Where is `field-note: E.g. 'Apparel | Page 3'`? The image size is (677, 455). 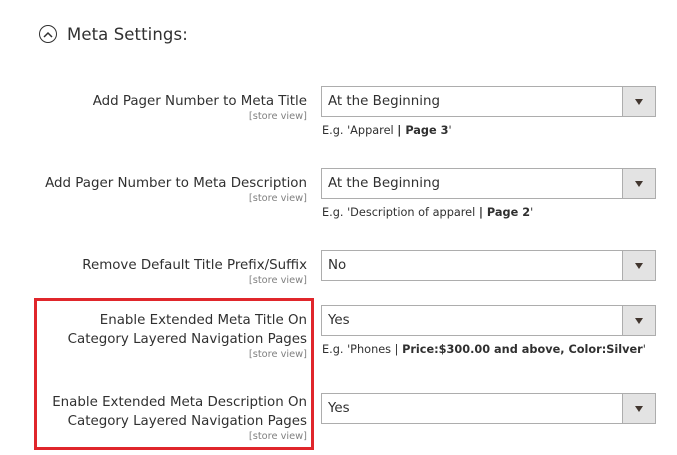 field-note: E.g. 'Apparel | Page 3' is located at coordinates (387, 130).